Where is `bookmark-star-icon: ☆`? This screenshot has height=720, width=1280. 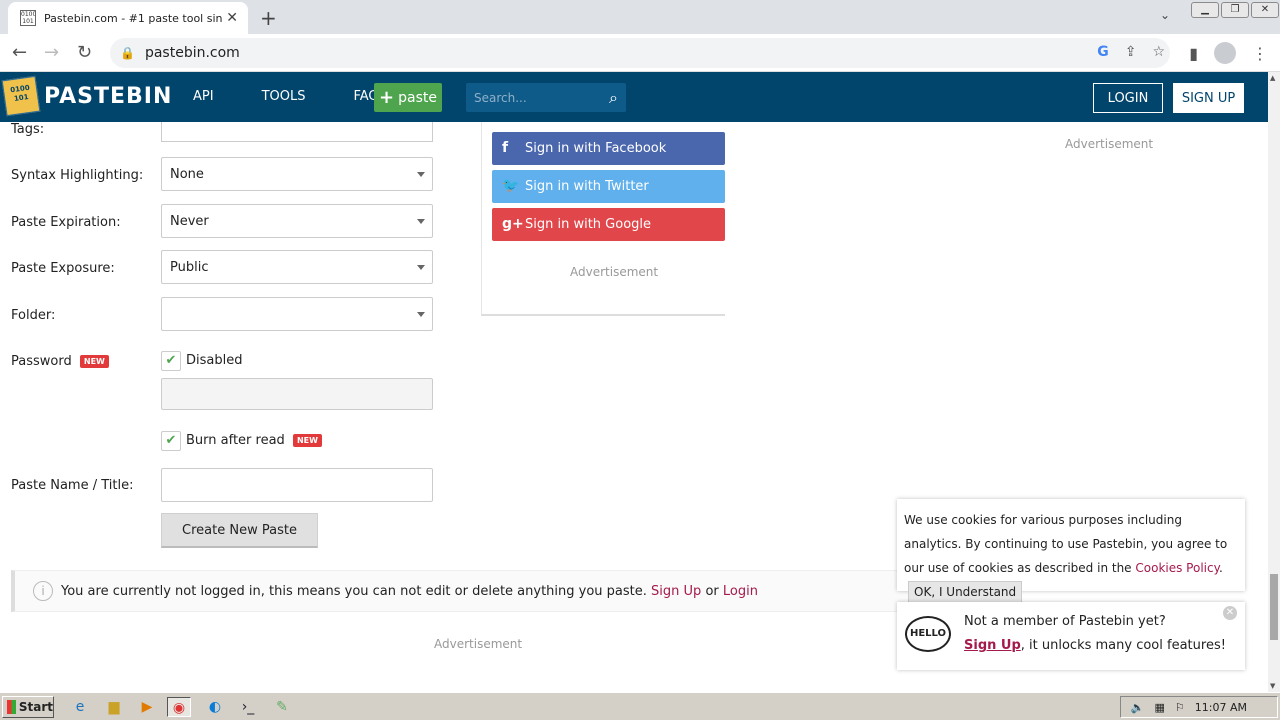 bookmark-star-icon: ☆ is located at coordinates (1158, 52).